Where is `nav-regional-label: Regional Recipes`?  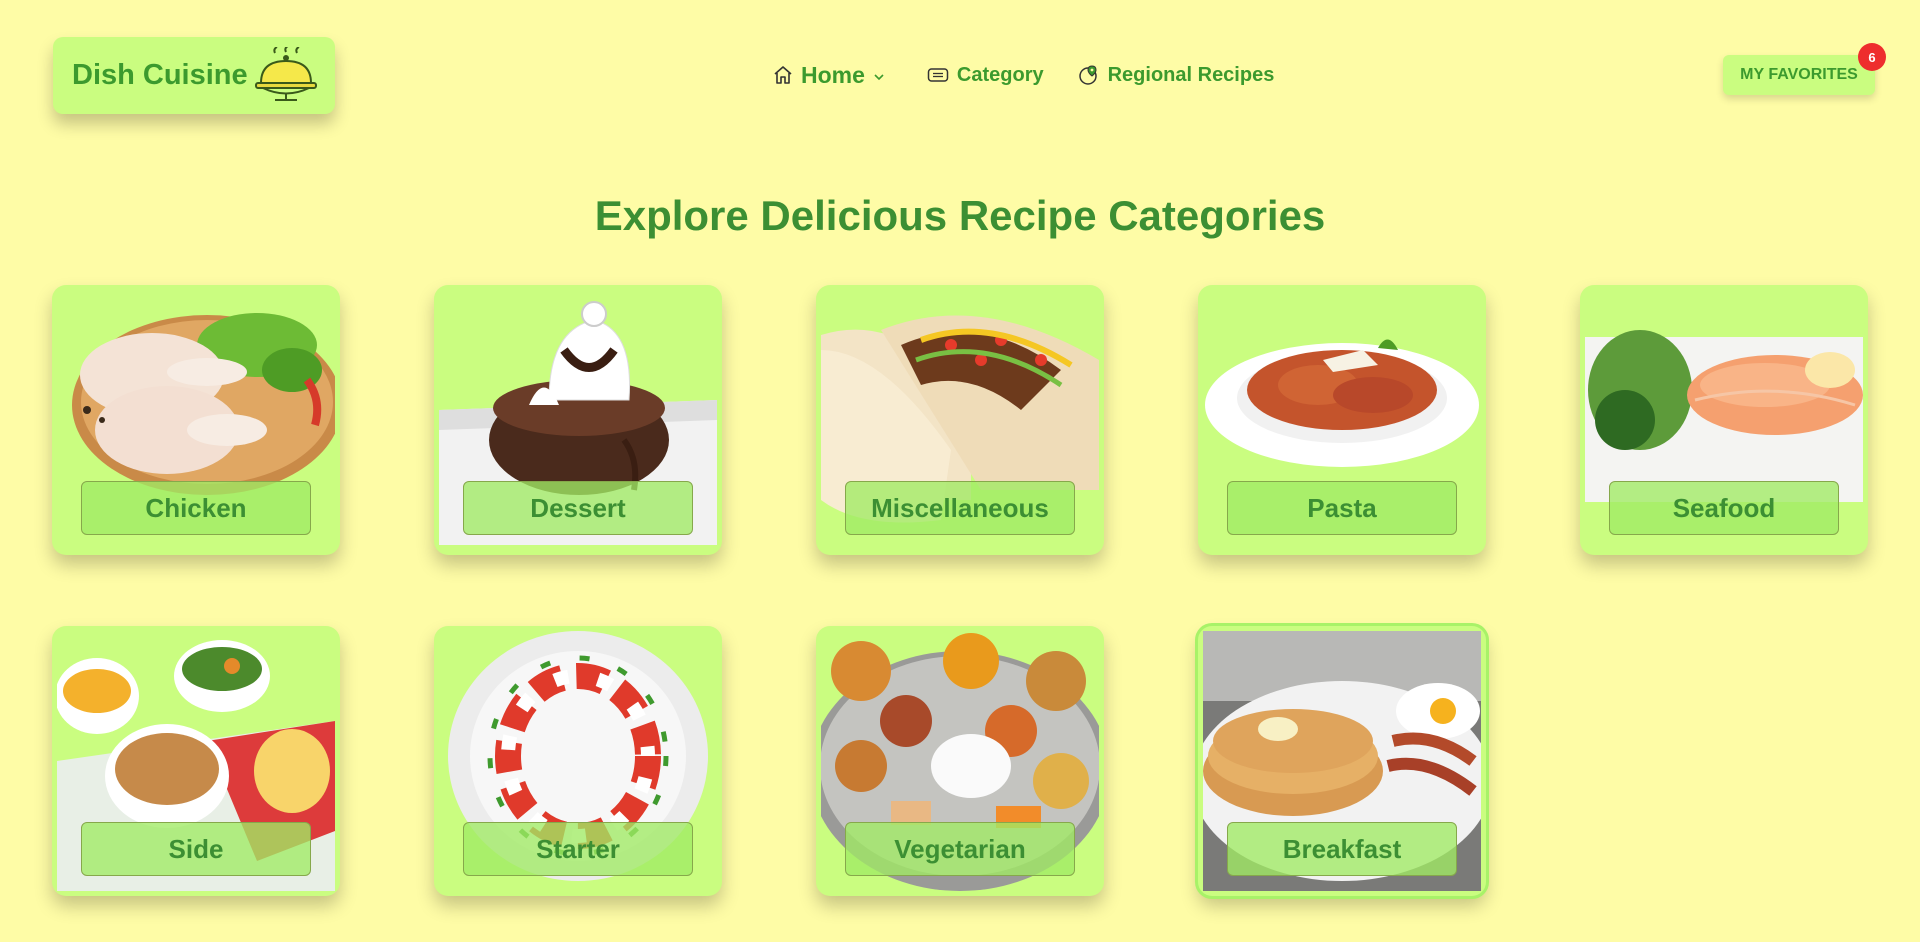 nav-regional-label: Regional Recipes is located at coordinates (1191, 74).